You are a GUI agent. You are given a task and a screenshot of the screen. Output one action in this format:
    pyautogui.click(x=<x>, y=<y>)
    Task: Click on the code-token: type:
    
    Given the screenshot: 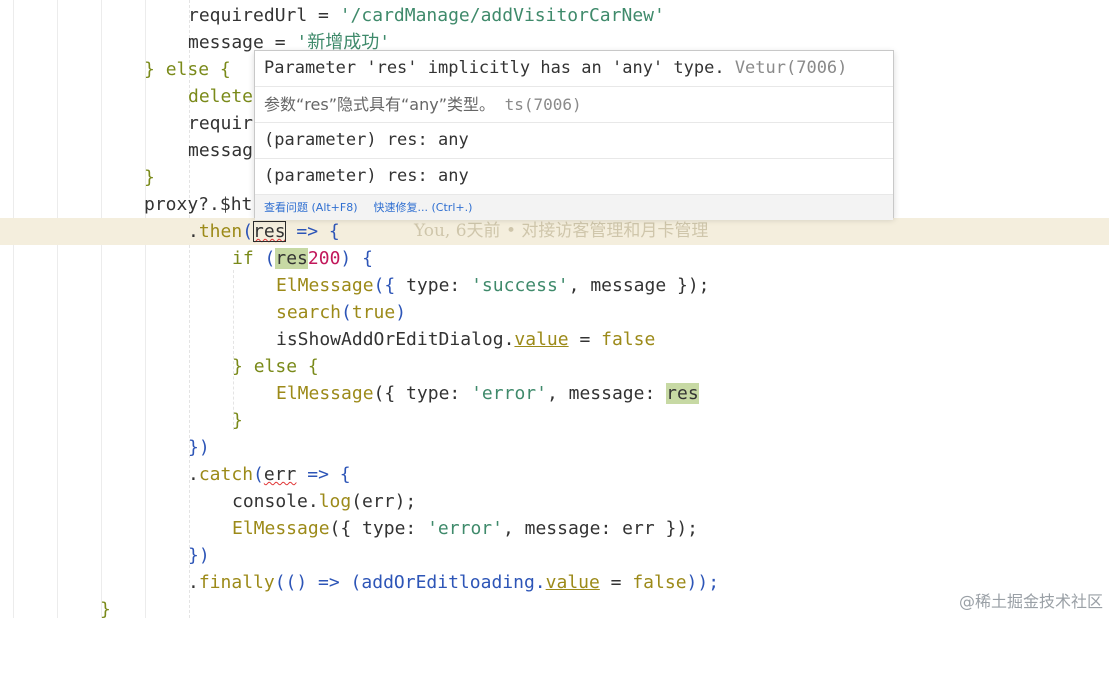 What is the action you would take?
    pyautogui.click(x=439, y=285)
    